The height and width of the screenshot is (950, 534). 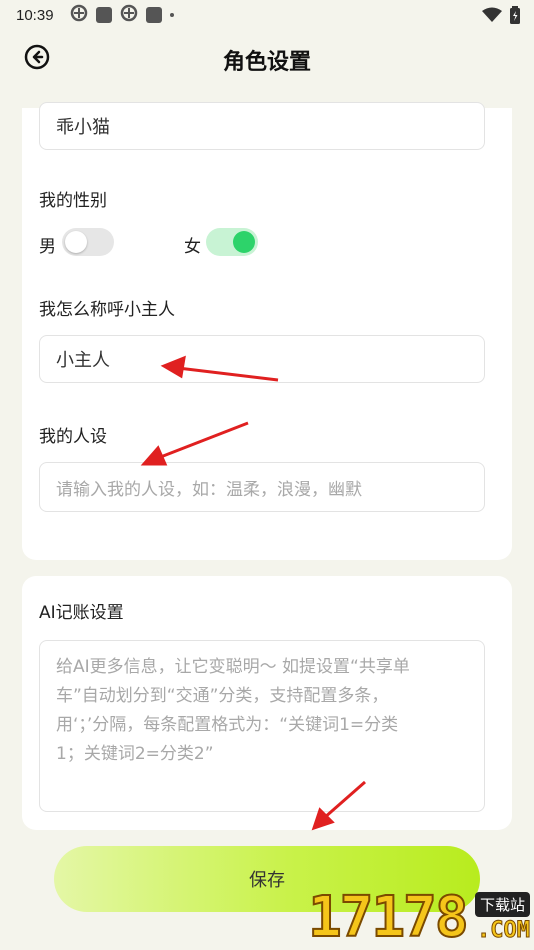 What do you see at coordinates (81, 613) in the screenshot?
I see `ai-card-title: AI记账设置` at bounding box center [81, 613].